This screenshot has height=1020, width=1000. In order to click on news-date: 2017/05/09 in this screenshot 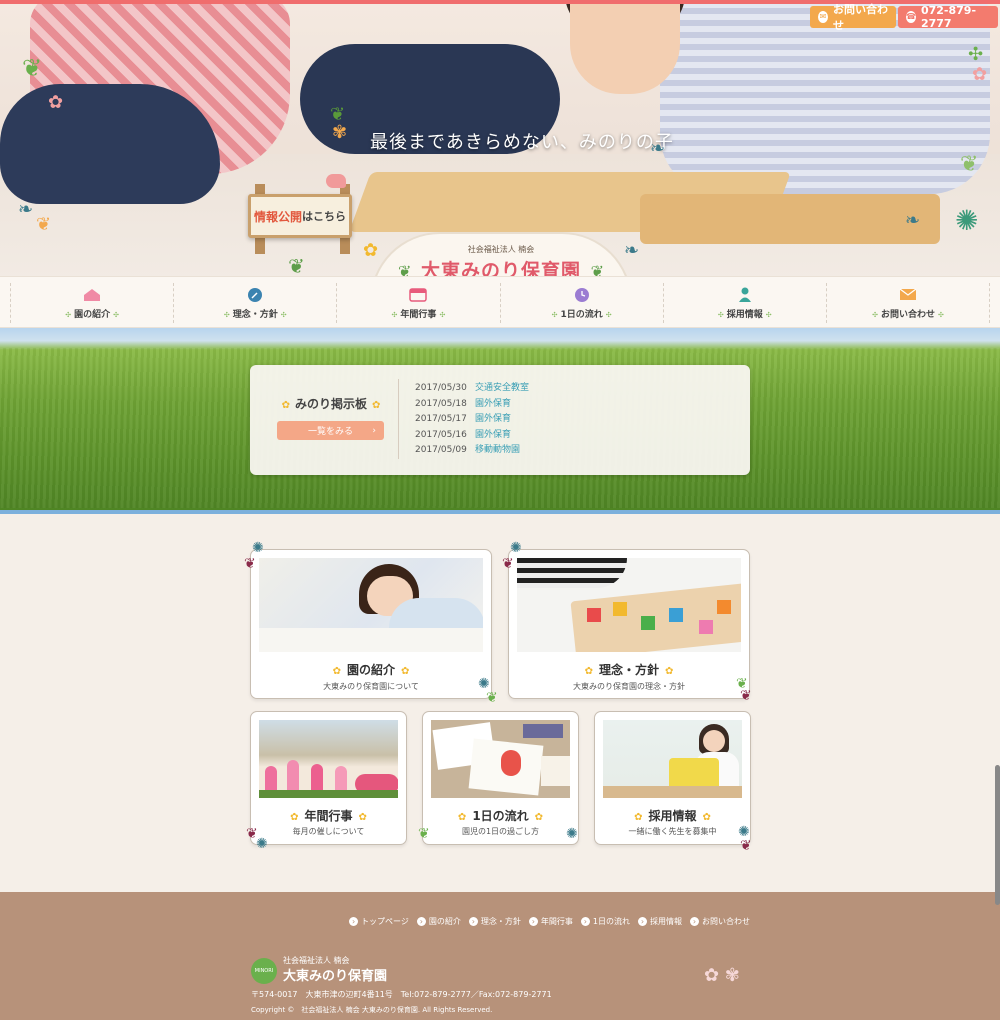, I will do `click(441, 450)`.